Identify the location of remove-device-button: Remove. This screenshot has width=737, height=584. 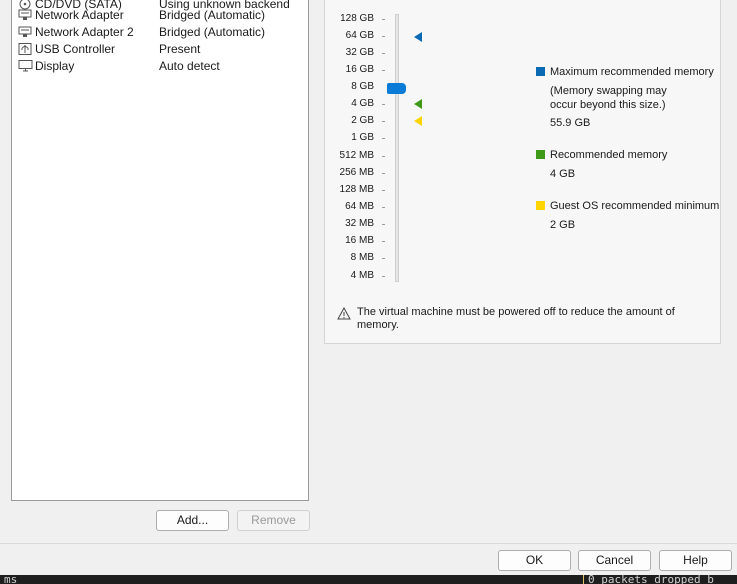
(273, 520).